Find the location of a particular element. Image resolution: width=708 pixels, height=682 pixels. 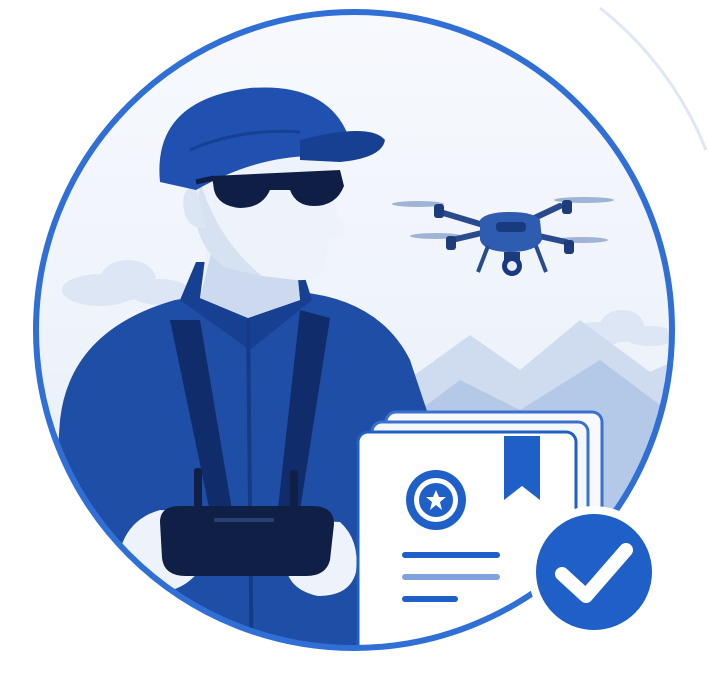

checkmark-icon is located at coordinates (594, 572).